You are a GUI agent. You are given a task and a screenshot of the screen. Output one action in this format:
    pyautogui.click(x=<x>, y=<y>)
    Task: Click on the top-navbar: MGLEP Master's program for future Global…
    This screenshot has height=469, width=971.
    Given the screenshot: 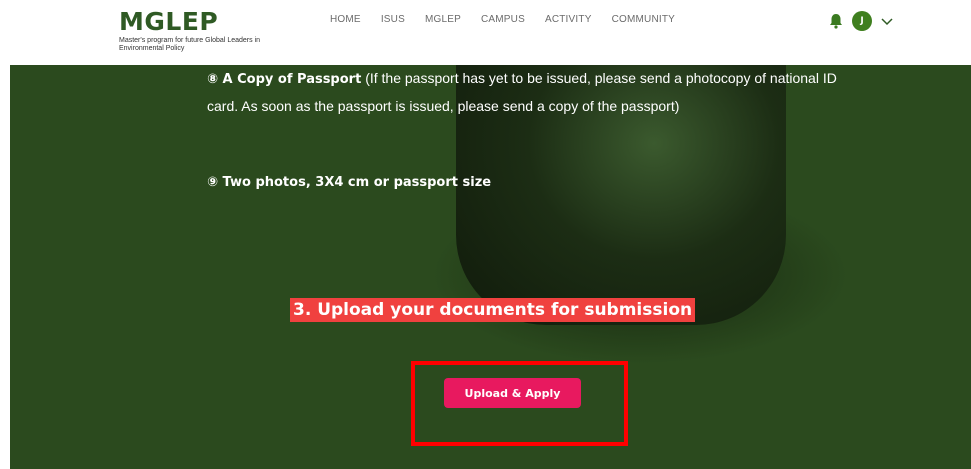 What is the action you would take?
    pyautogui.click(x=485, y=32)
    